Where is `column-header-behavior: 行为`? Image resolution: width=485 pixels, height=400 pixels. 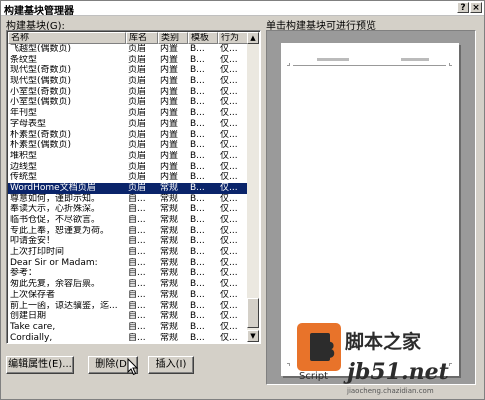 column-header-behavior: 行为 is located at coordinates (233, 38).